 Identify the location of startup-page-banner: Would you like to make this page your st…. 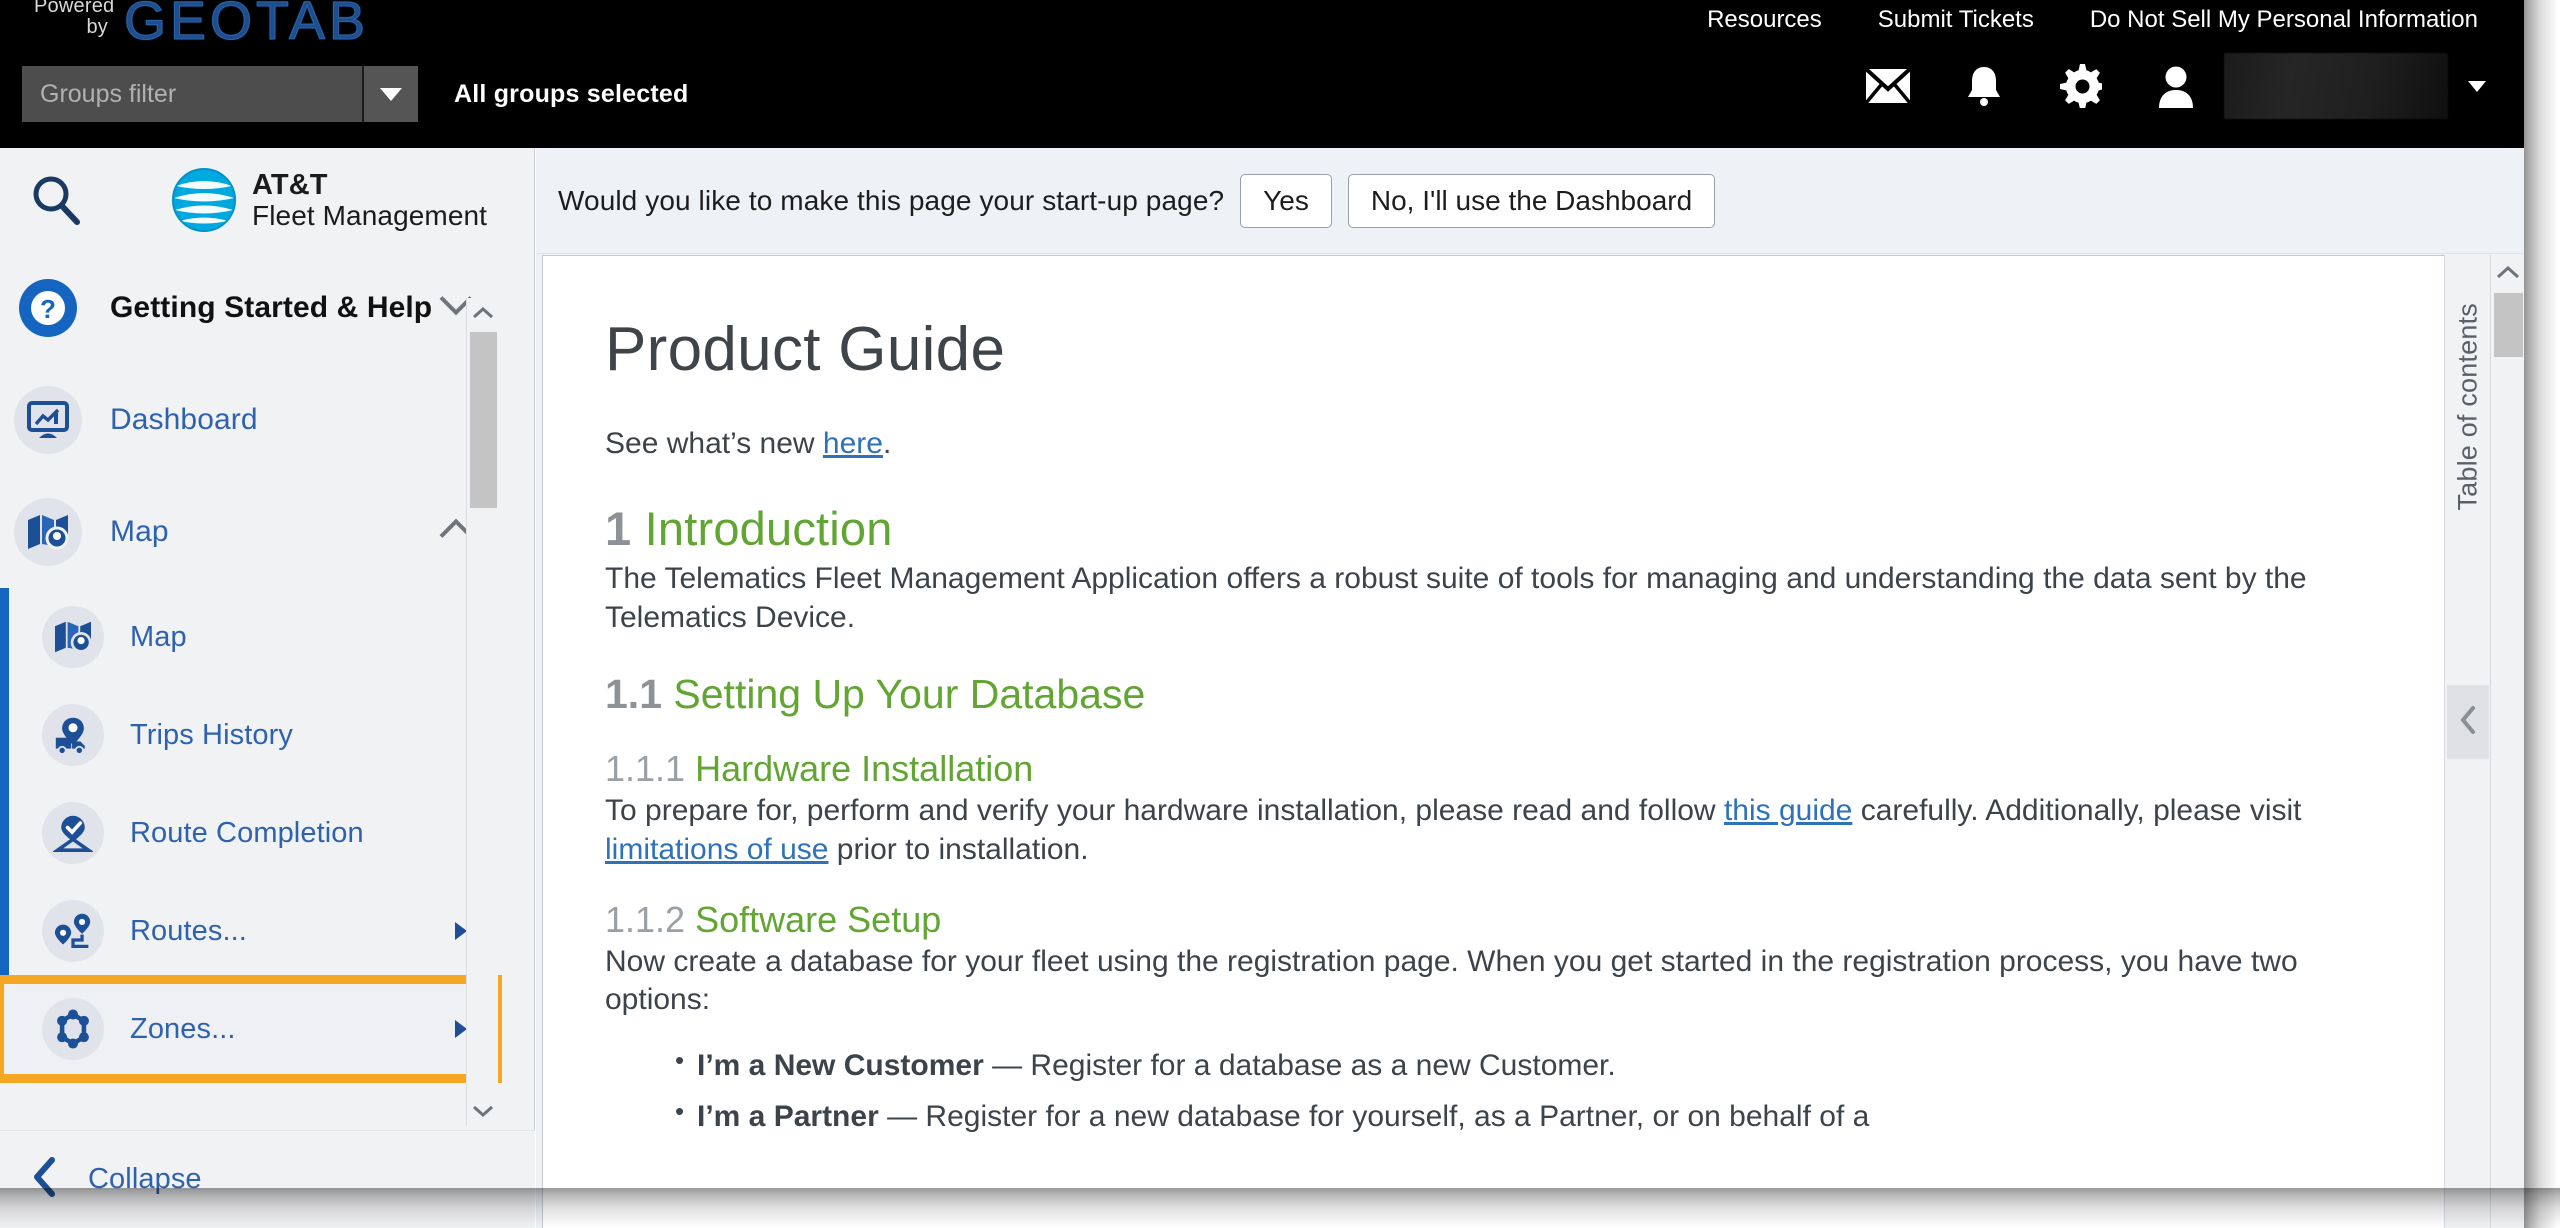
(1530, 201).